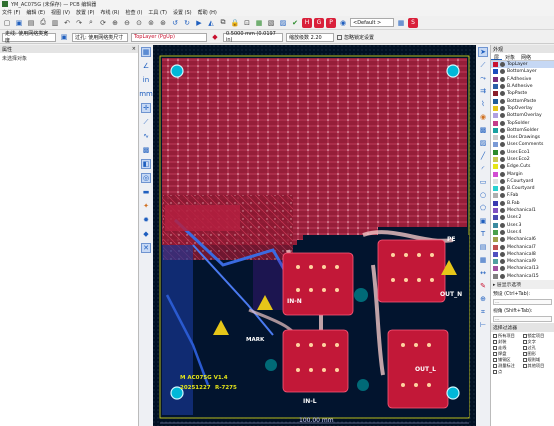  What do you see at coordinates (35, 12) in the screenshot?
I see `menu-edit: 编辑 (E)` at bounding box center [35, 12].